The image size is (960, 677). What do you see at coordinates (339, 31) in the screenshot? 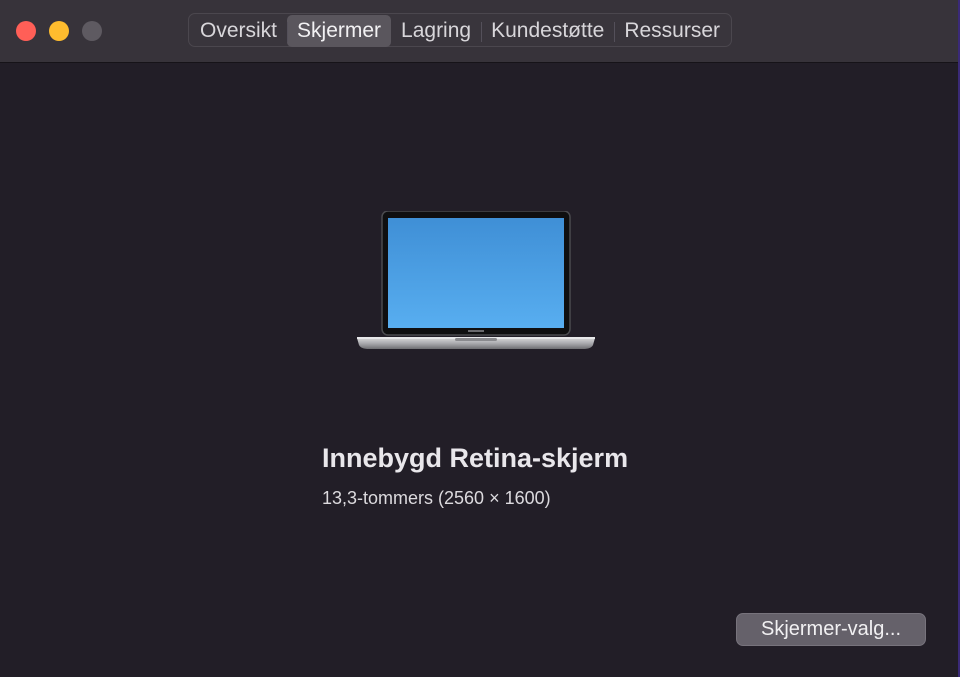
I see `tab-skjermer: Skjermer` at bounding box center [339, 31].